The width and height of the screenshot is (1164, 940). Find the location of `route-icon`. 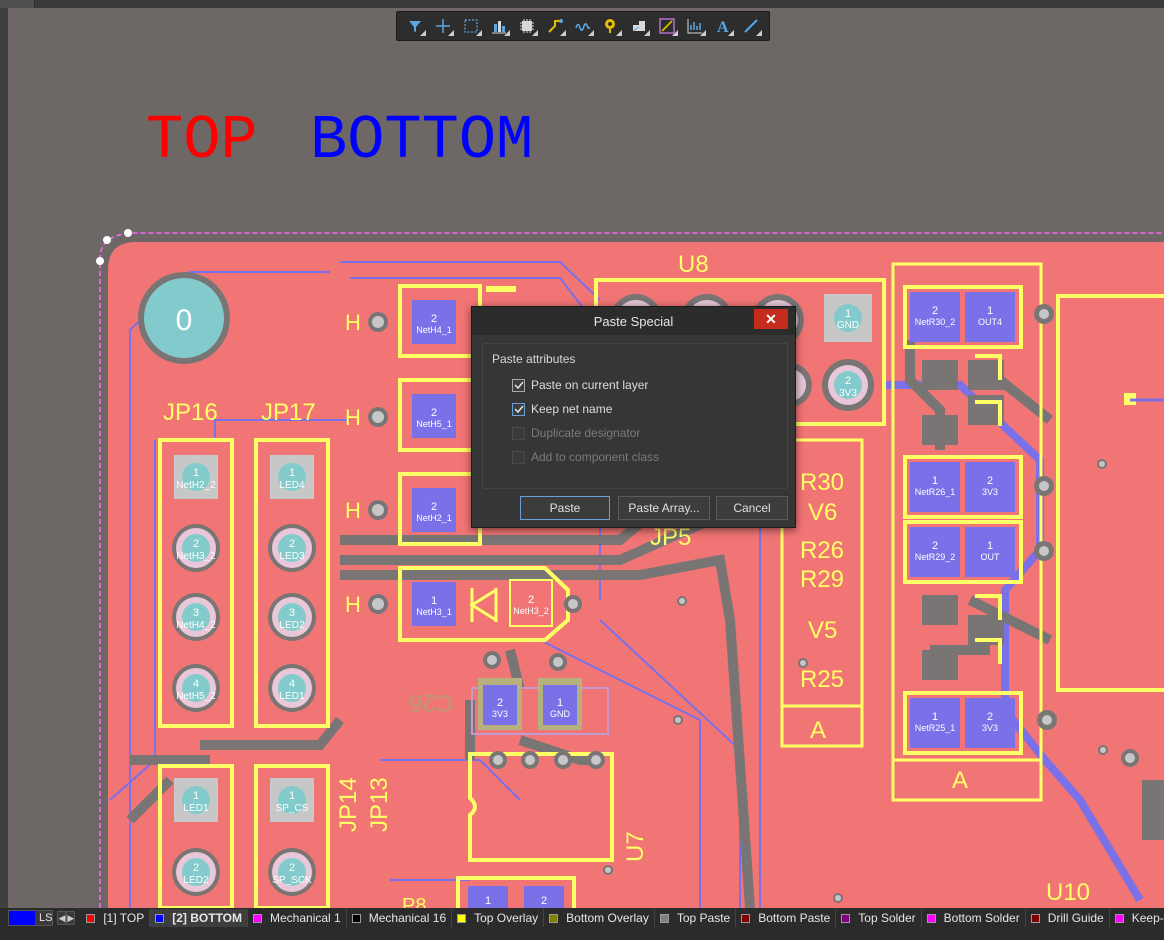

route-icon is located at coordinates (555, 26).